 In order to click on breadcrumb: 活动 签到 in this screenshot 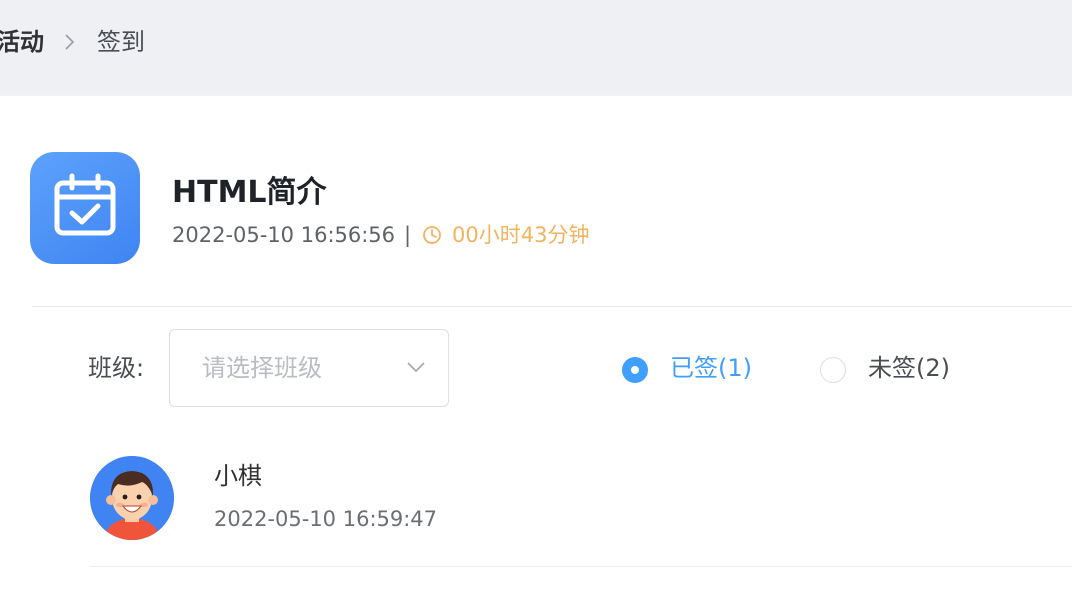, I will do `click(536, 46)`.